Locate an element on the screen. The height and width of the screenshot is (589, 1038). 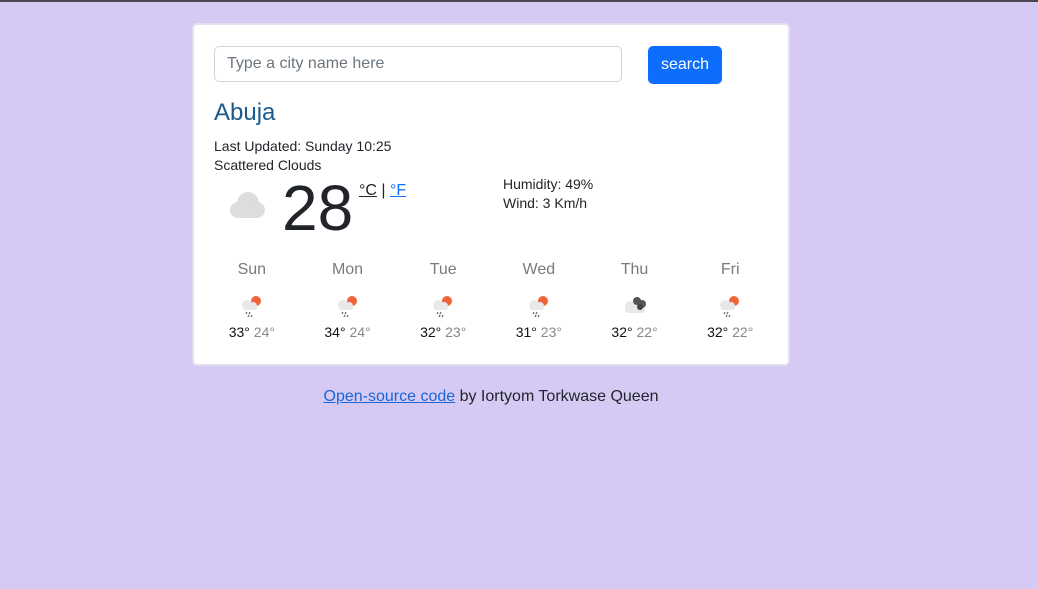
forecast-day: Tue 32° 23° is located at coordinates (443, 300).